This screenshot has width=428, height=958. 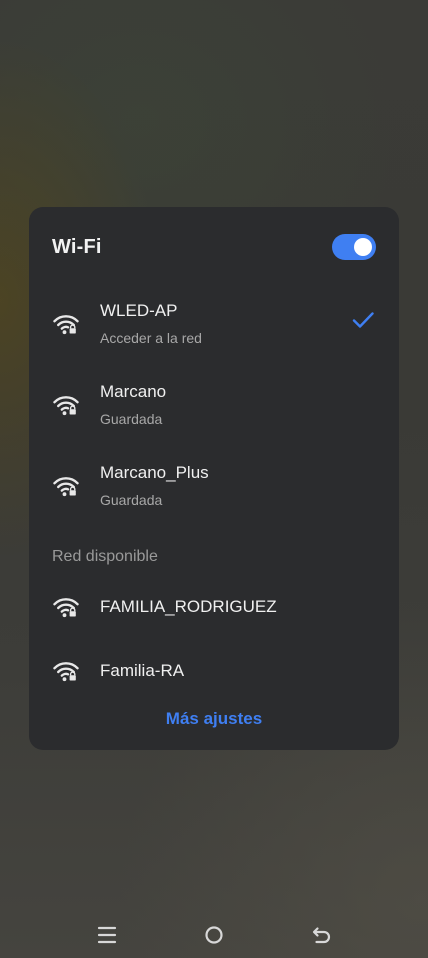 I want to click on available-networks-label: Red disponible, so click(x=105, y=556).